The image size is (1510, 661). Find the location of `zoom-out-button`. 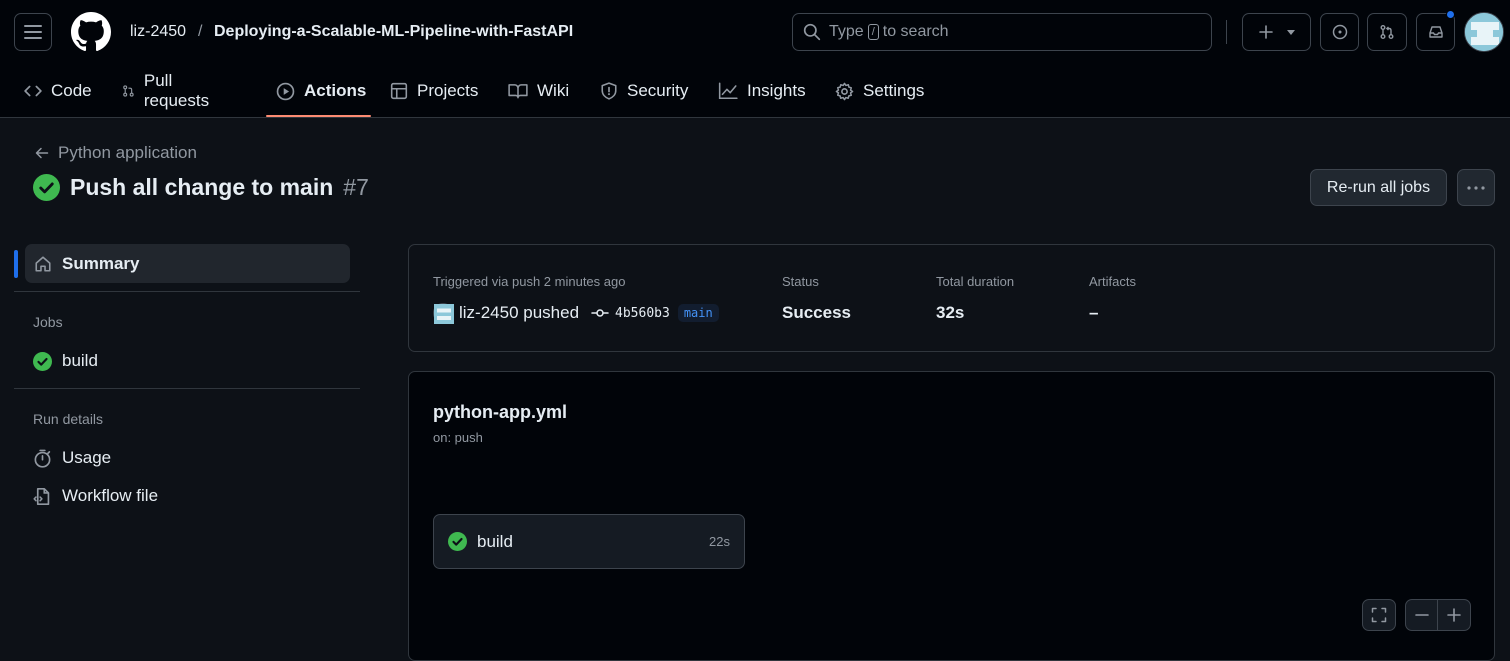

zoom-out-button is located at coordinates (1421, 615).